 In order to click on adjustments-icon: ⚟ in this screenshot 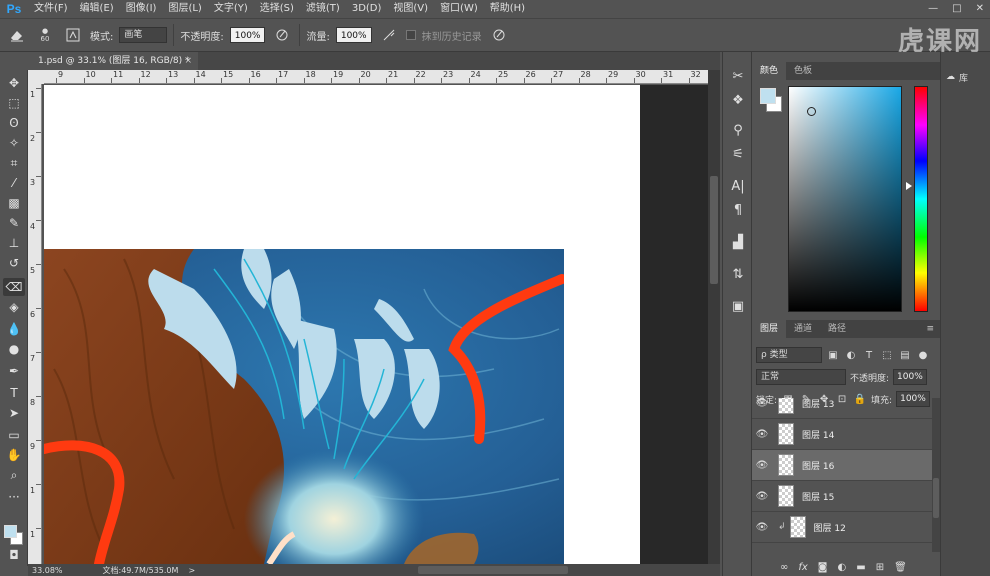, I will do `click(738, 154)`.